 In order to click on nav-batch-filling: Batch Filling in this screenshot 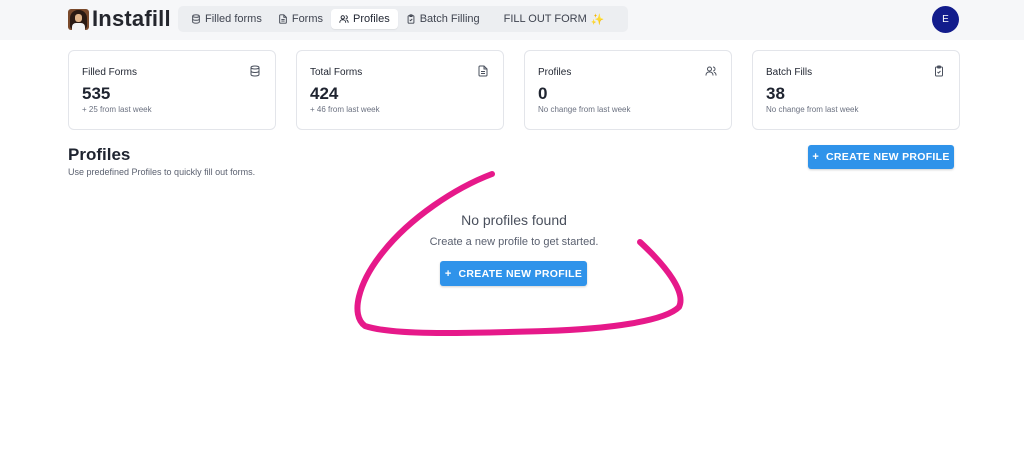, I will do `click(443, 19)`.